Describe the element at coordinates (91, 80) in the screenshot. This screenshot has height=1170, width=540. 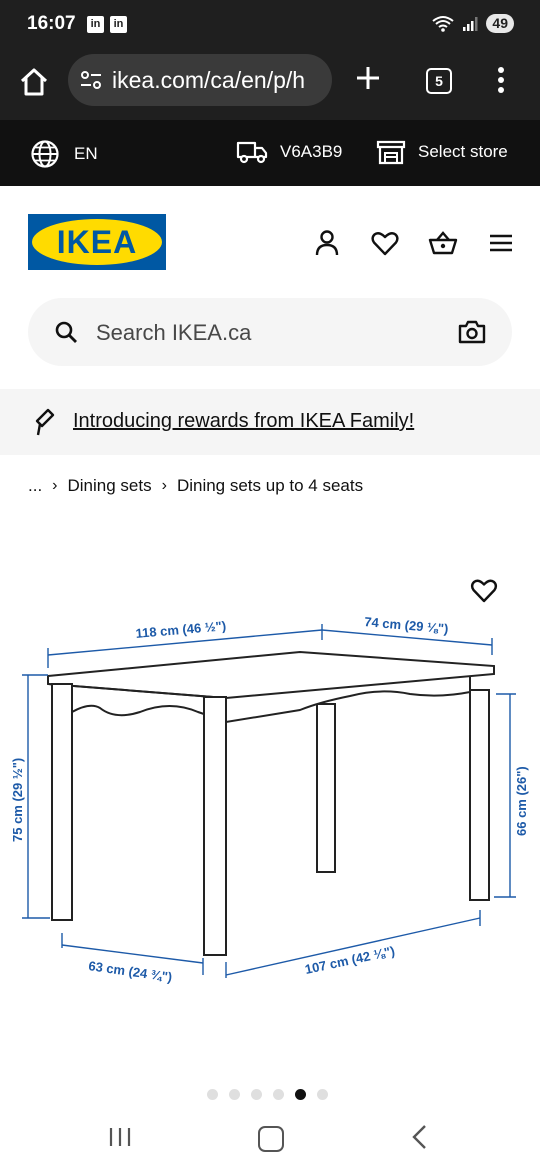
I see `site-settings-icon` at that location.